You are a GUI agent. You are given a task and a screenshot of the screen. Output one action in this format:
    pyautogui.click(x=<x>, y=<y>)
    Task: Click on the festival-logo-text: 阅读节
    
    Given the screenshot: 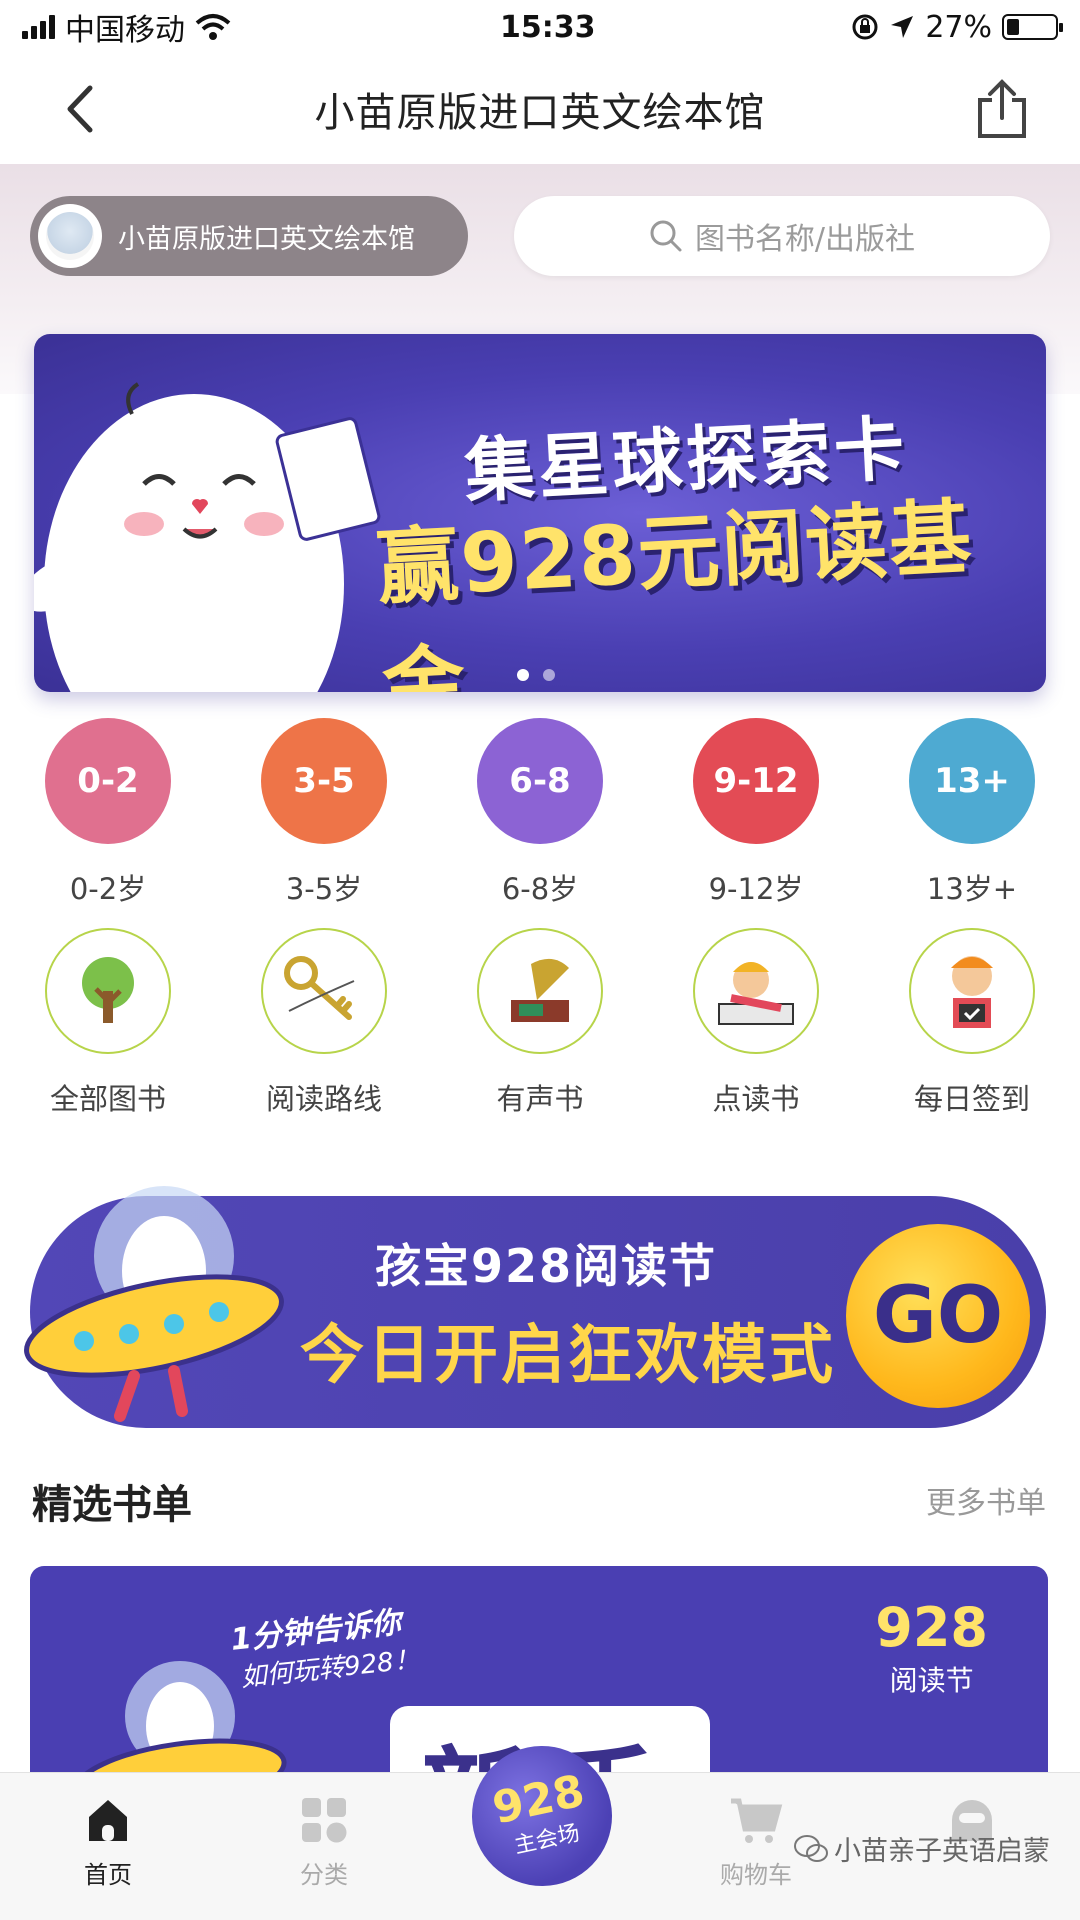 What is the action you would take?
    pyautogui.click(x=931, y=1680)
    